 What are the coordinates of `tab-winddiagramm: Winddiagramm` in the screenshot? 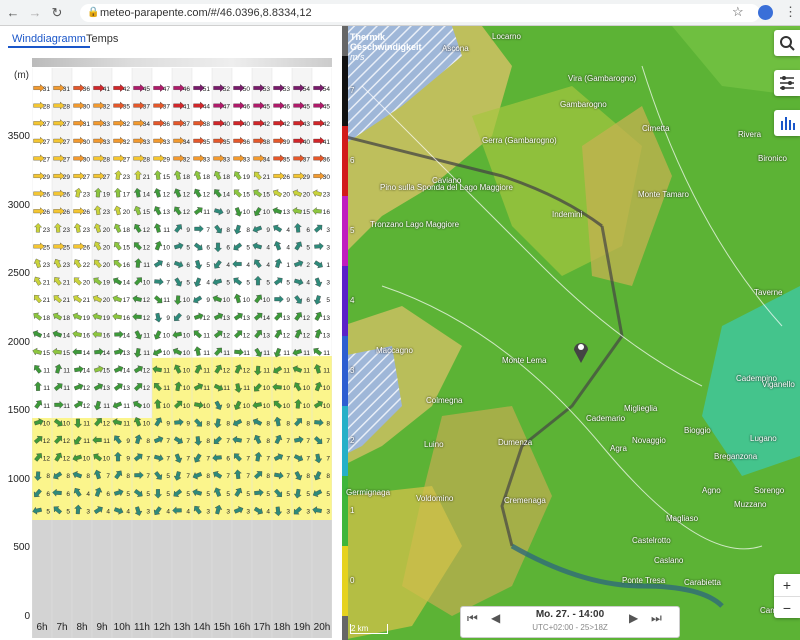 It's located at (49, 40).